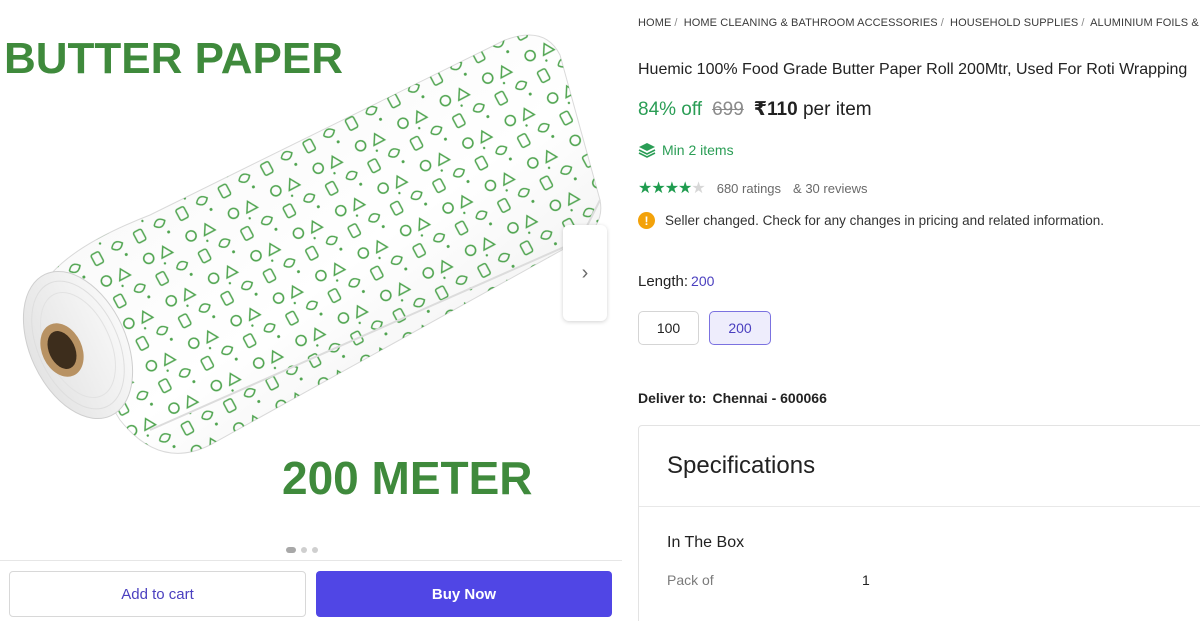 This screenshot has height=621, width=1200. I want to click on ratings-count: 680 ratings, so click(749, 188).